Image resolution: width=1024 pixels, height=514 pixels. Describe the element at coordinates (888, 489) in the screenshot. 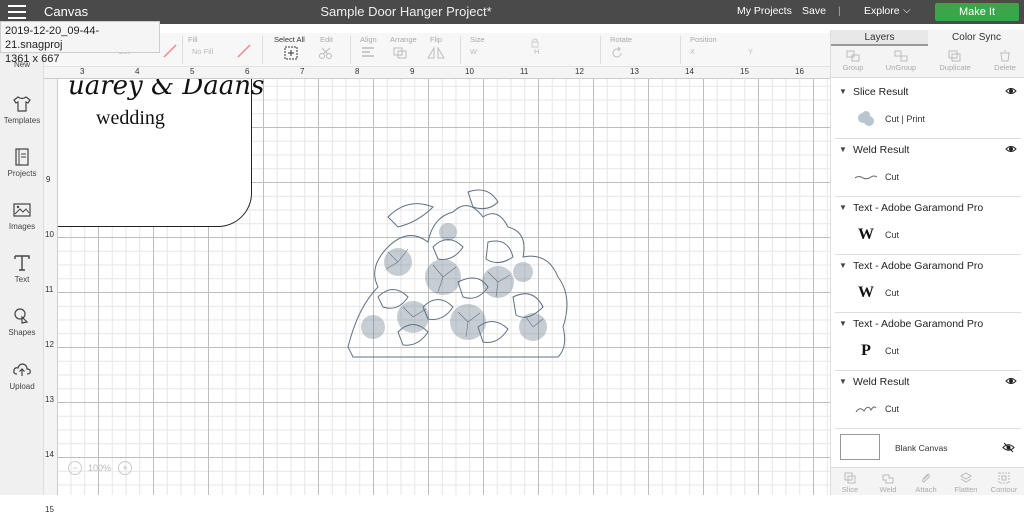

I see `action-label: Weld` at that location.